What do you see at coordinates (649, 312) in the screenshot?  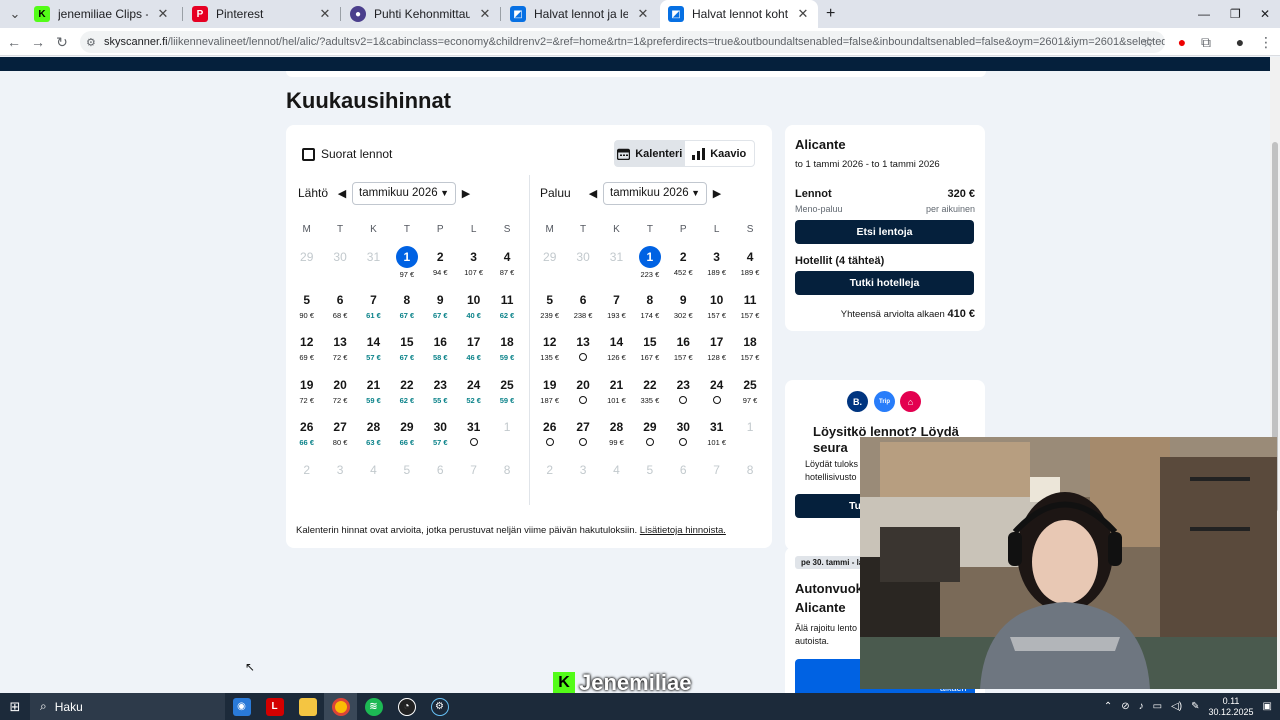 I see `calendar-day: 8 174 €` at bounding box center [649, 312].